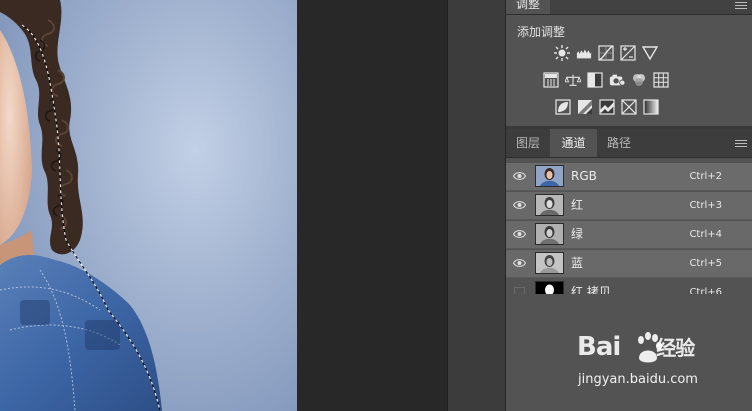  I want to click on channel-name: 蓝, so click(577, 263).